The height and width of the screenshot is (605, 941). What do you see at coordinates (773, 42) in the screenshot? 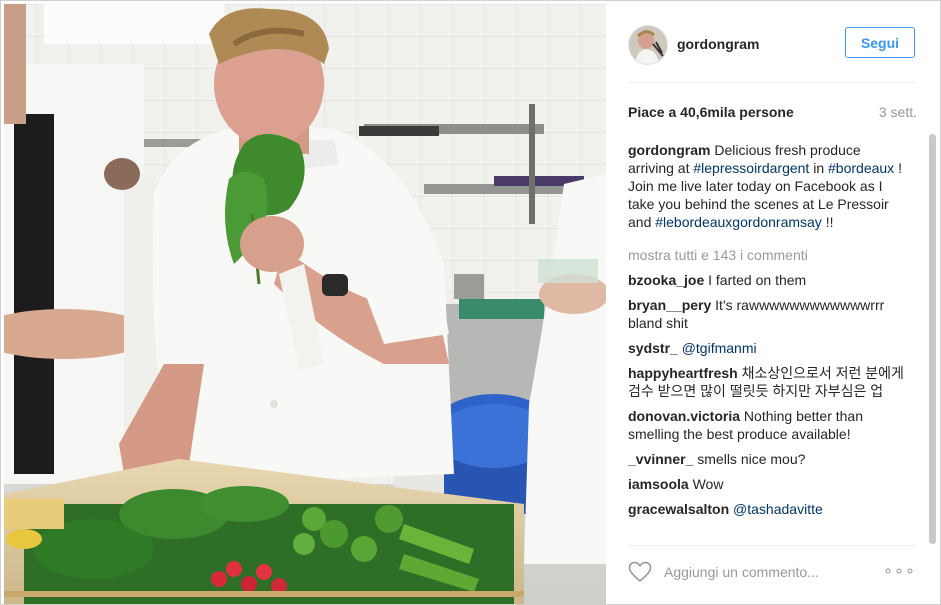
I see `post-header: gordongram Segui` at bounding box center [773, 42].